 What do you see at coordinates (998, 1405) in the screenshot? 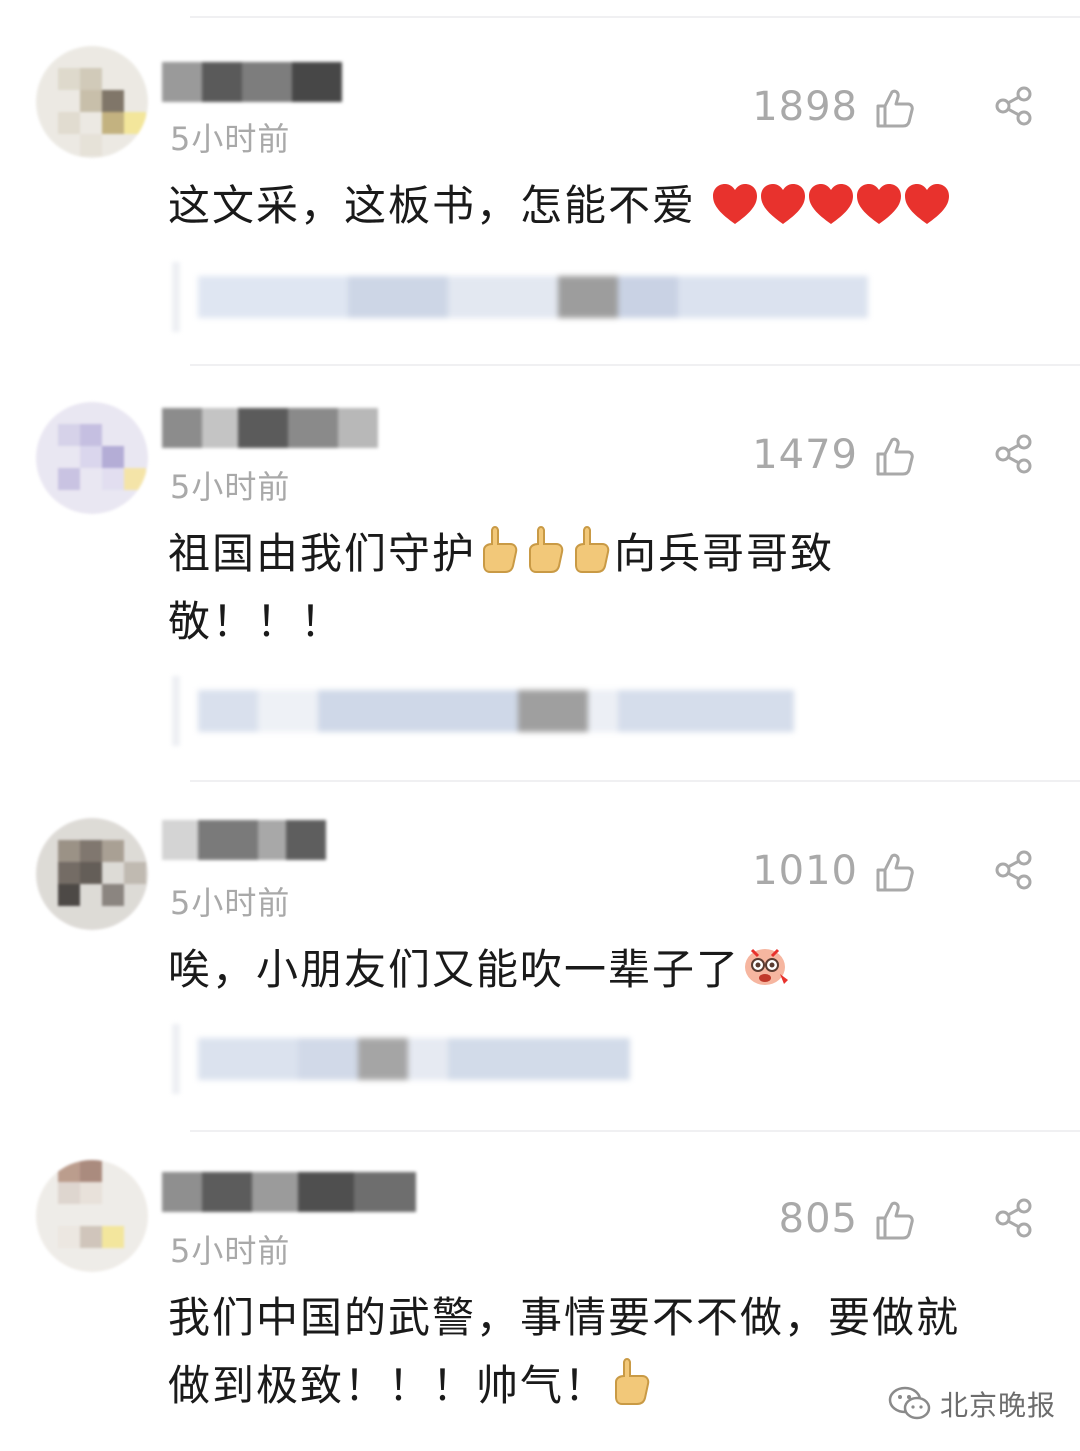
I see `watermark-text: 北京晚报` at bounding box center [998, 1405].